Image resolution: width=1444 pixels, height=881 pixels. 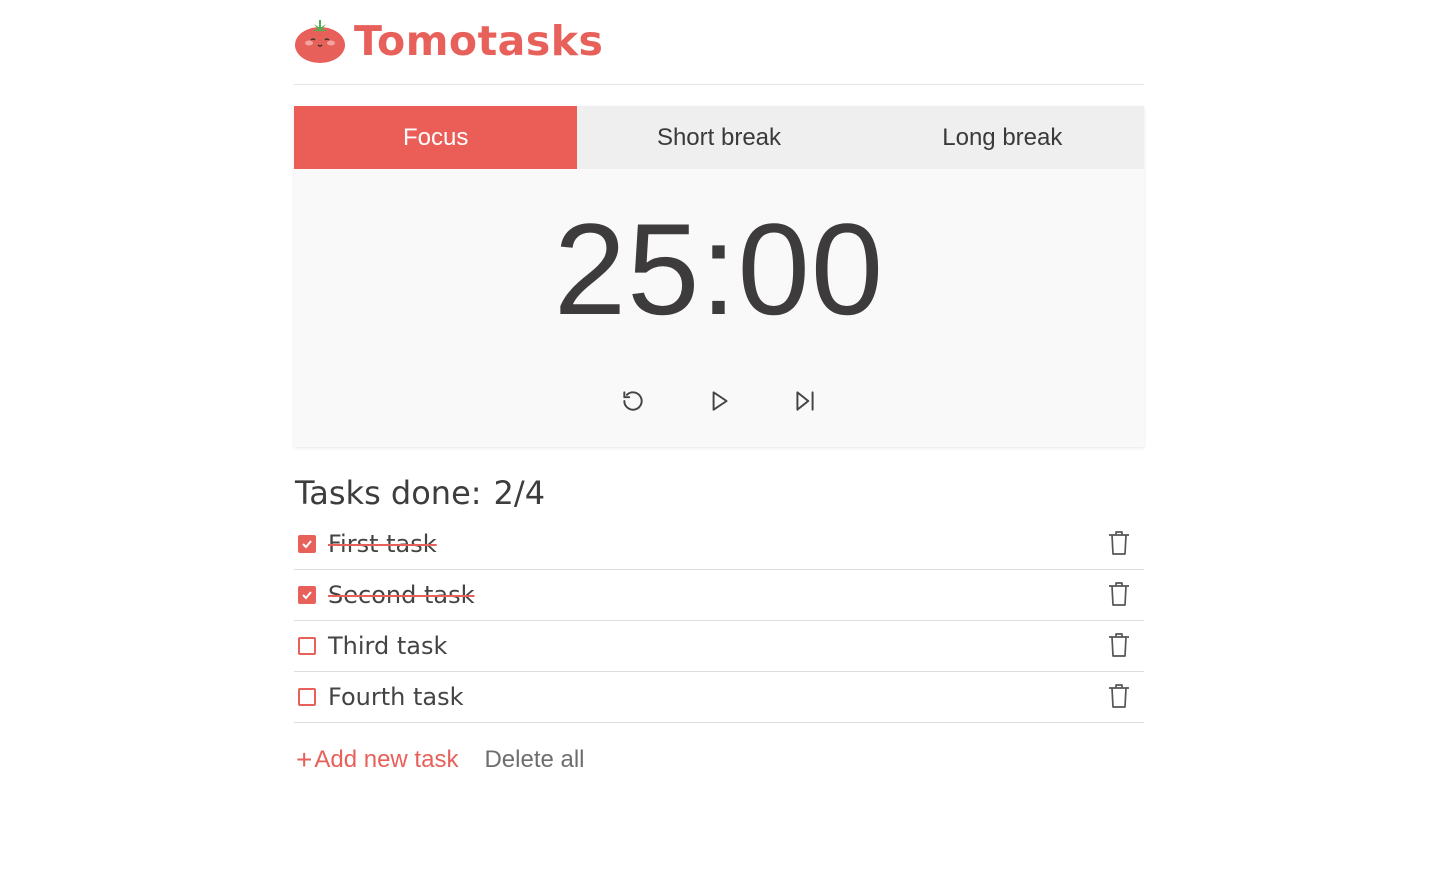 I want to click on tasks-heading: Tasks done: 2/4, so click(x=719, y=493).